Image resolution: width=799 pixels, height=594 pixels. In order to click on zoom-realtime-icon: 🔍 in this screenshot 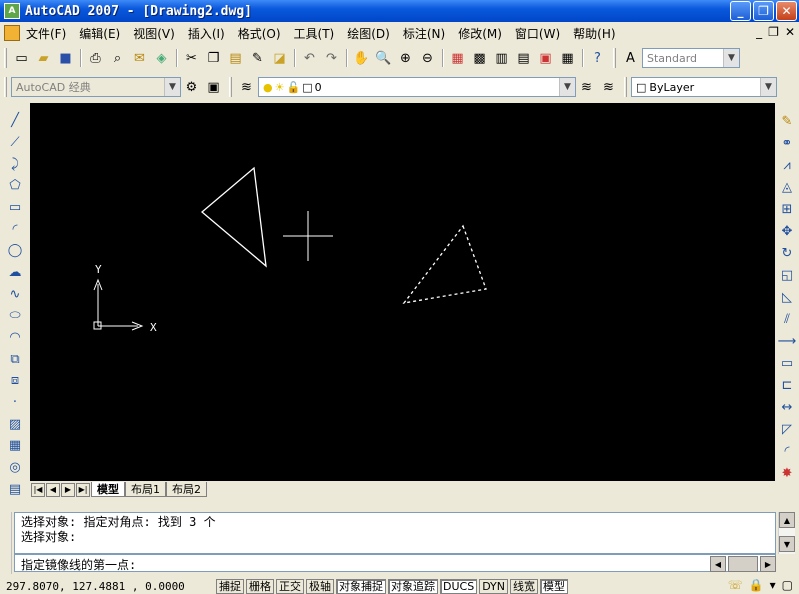, I will do `click(383, 58)`.